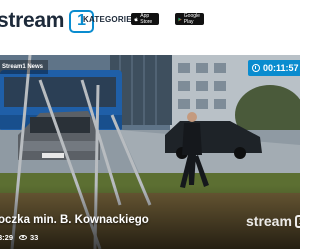  I want to click on video-title: oczka min. B. Kownackiego, so click(74, 220).